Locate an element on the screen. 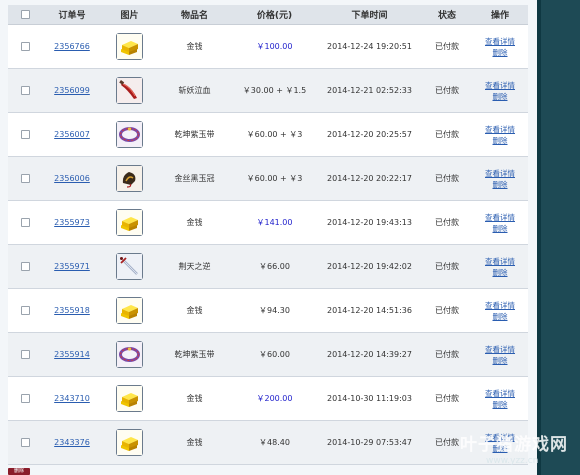  order-no-link: 2355914 is located at coordinates (72, 354).